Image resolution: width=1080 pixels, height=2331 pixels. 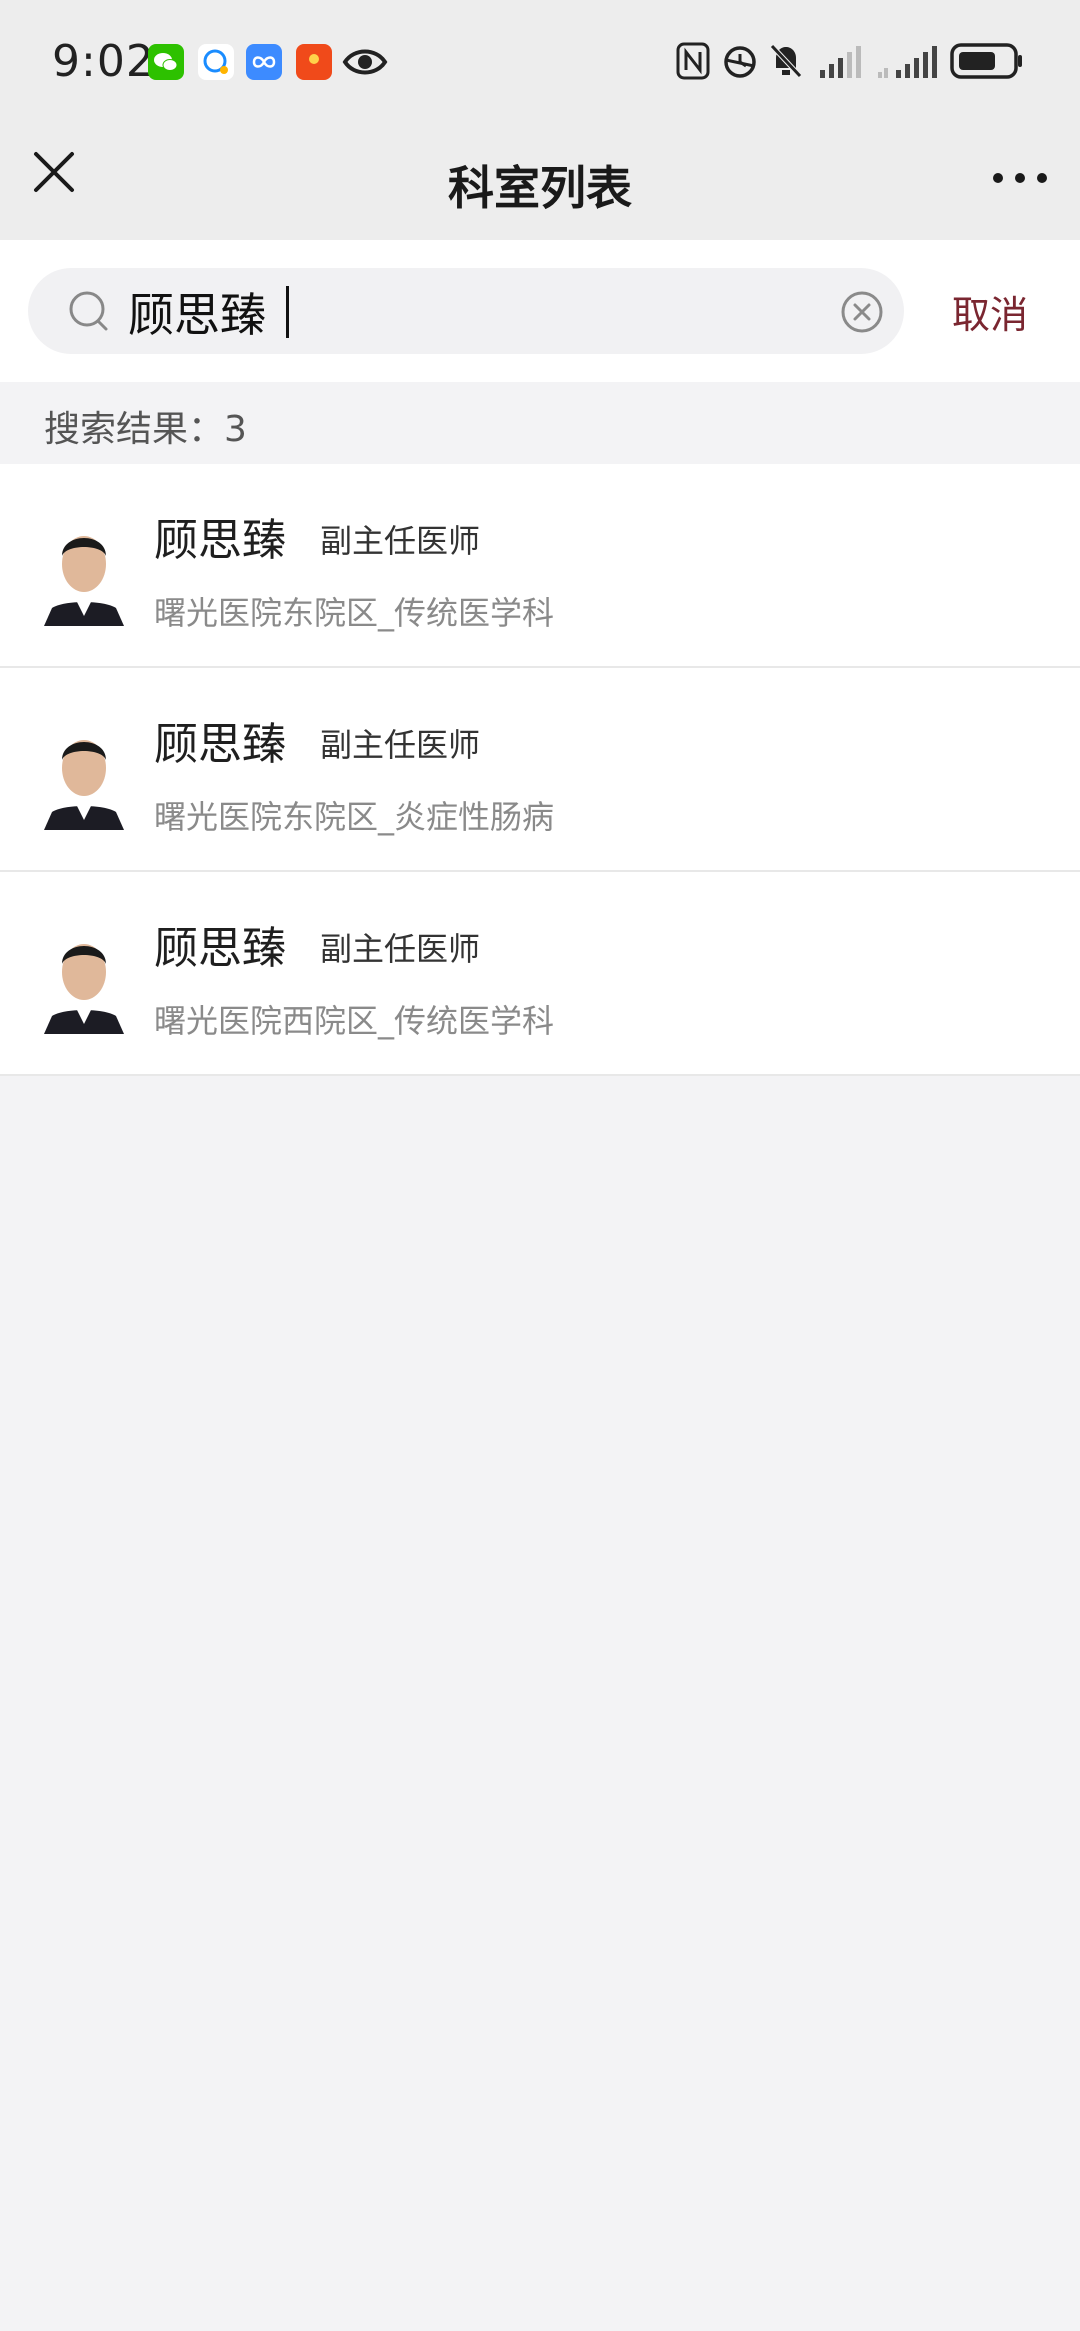 What do you see at coordinates (1020, 178) in the screenshot?
I see `more-icon` at bounding box center [1020, 178].